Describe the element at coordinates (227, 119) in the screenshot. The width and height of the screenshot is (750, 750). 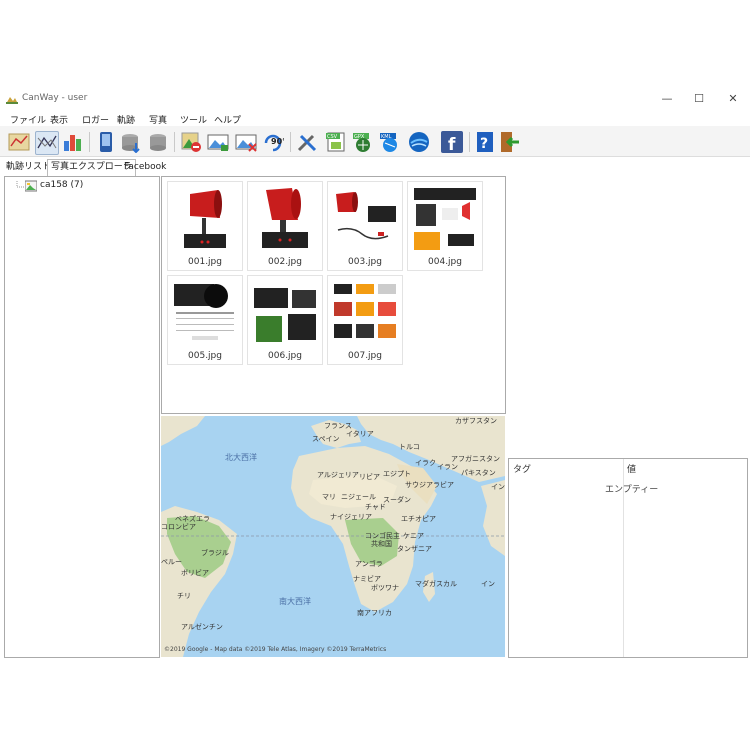
I see `menu-help: ヘルプ` at that location.